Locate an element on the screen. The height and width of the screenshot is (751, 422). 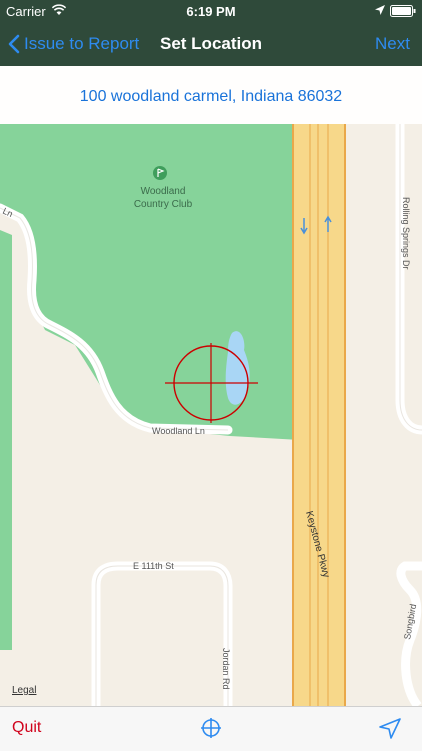
chevron-left-icon is located at coordinates (14, 44).